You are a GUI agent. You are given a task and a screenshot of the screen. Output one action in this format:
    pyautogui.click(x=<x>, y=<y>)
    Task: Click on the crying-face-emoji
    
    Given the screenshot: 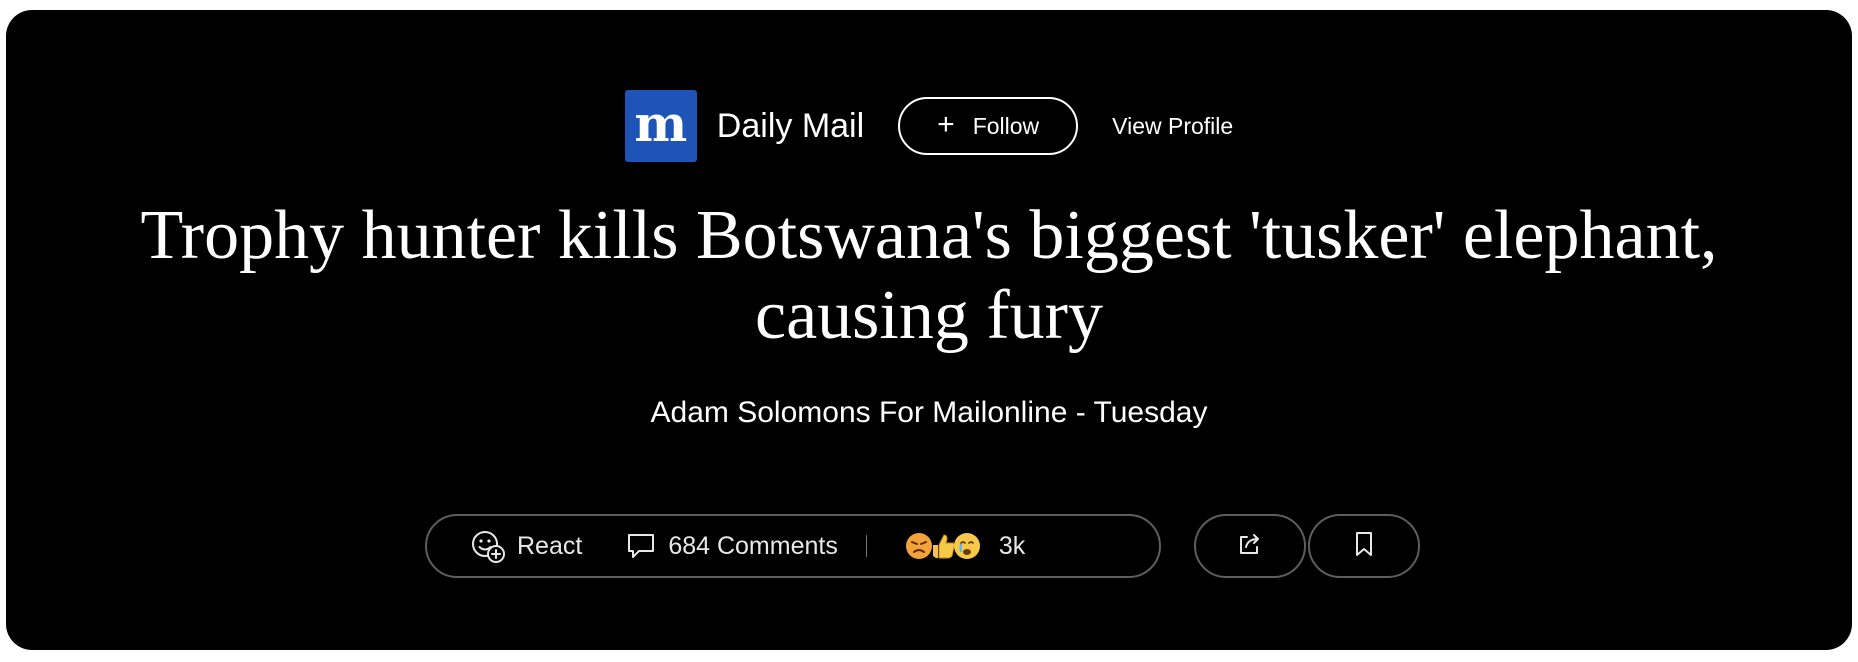 What is the action you would take?
    pyautogui.click(x=966, y=546)
    